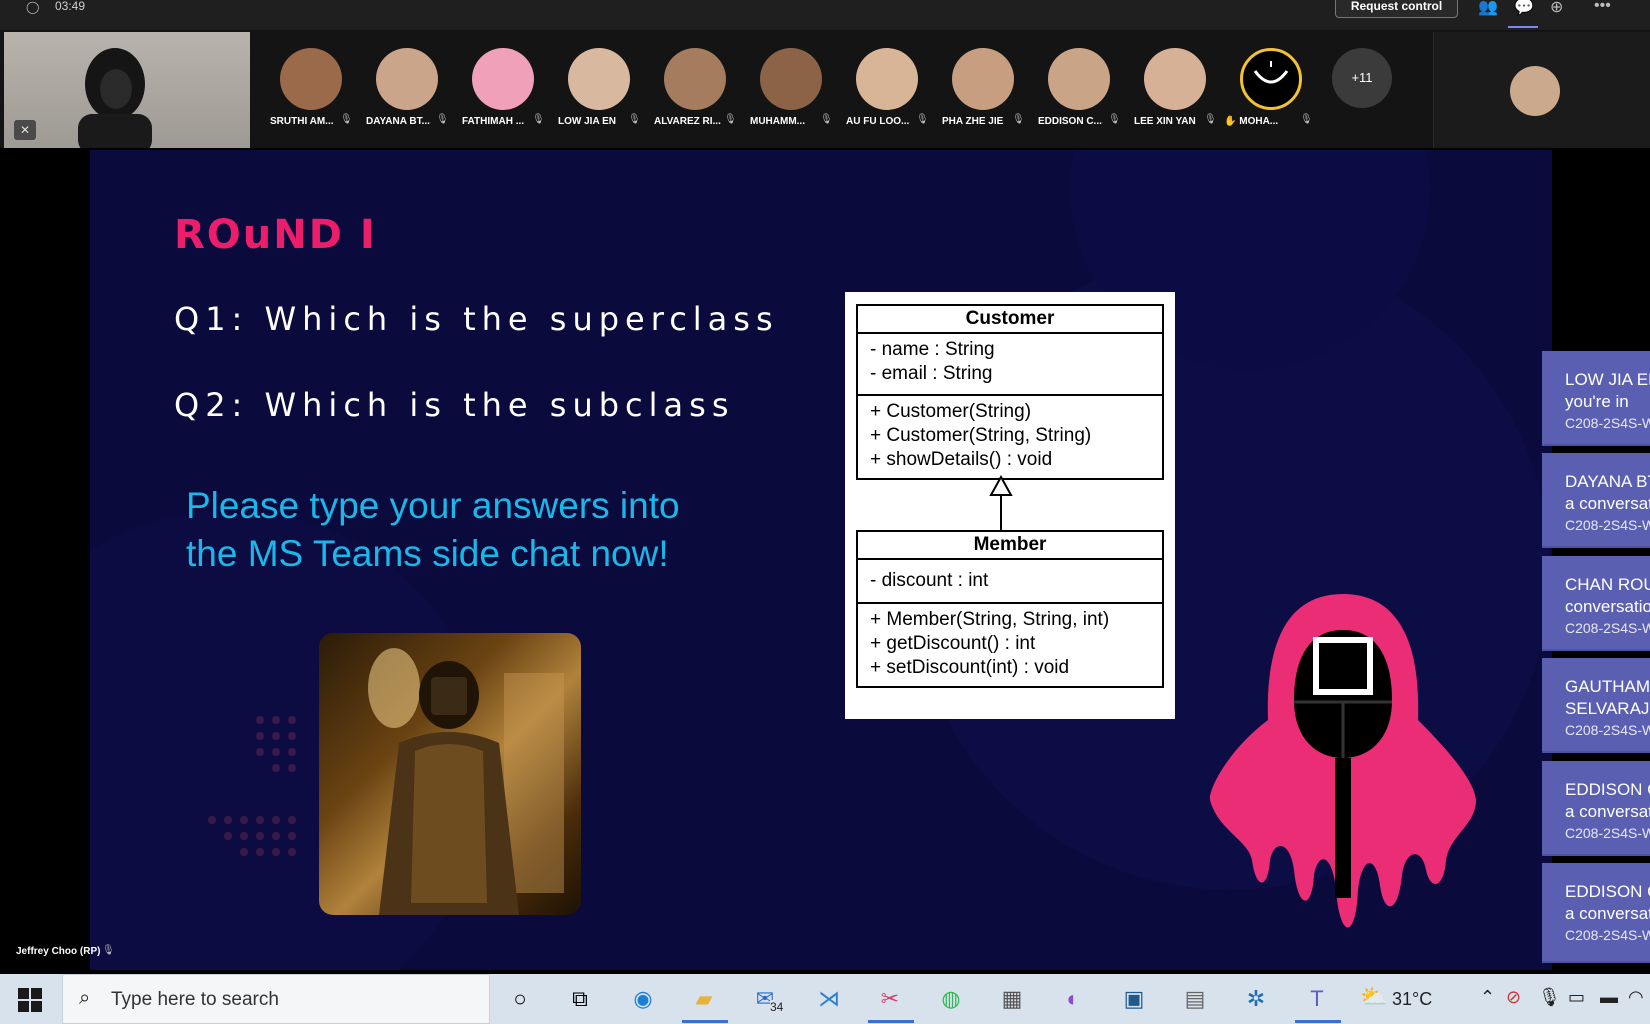  I want to click on class-name: Member, so click(1010, 546).